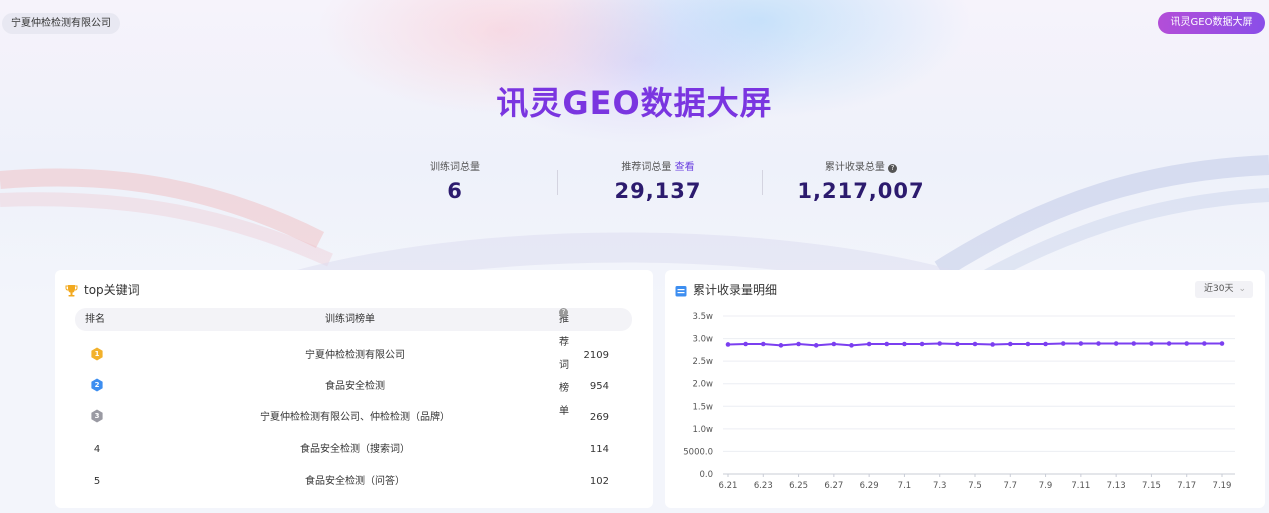 The height and width of the screenshot is (513, 1269). I want to click on y-tick-label: 3.0w, so click(703, 340).